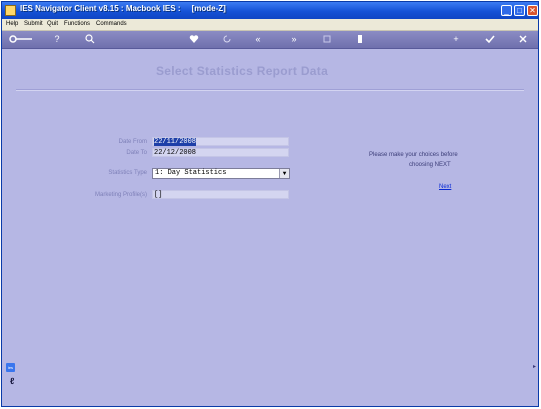  I want to click on date-from-field: 22/11/2008, so click(220, 141).